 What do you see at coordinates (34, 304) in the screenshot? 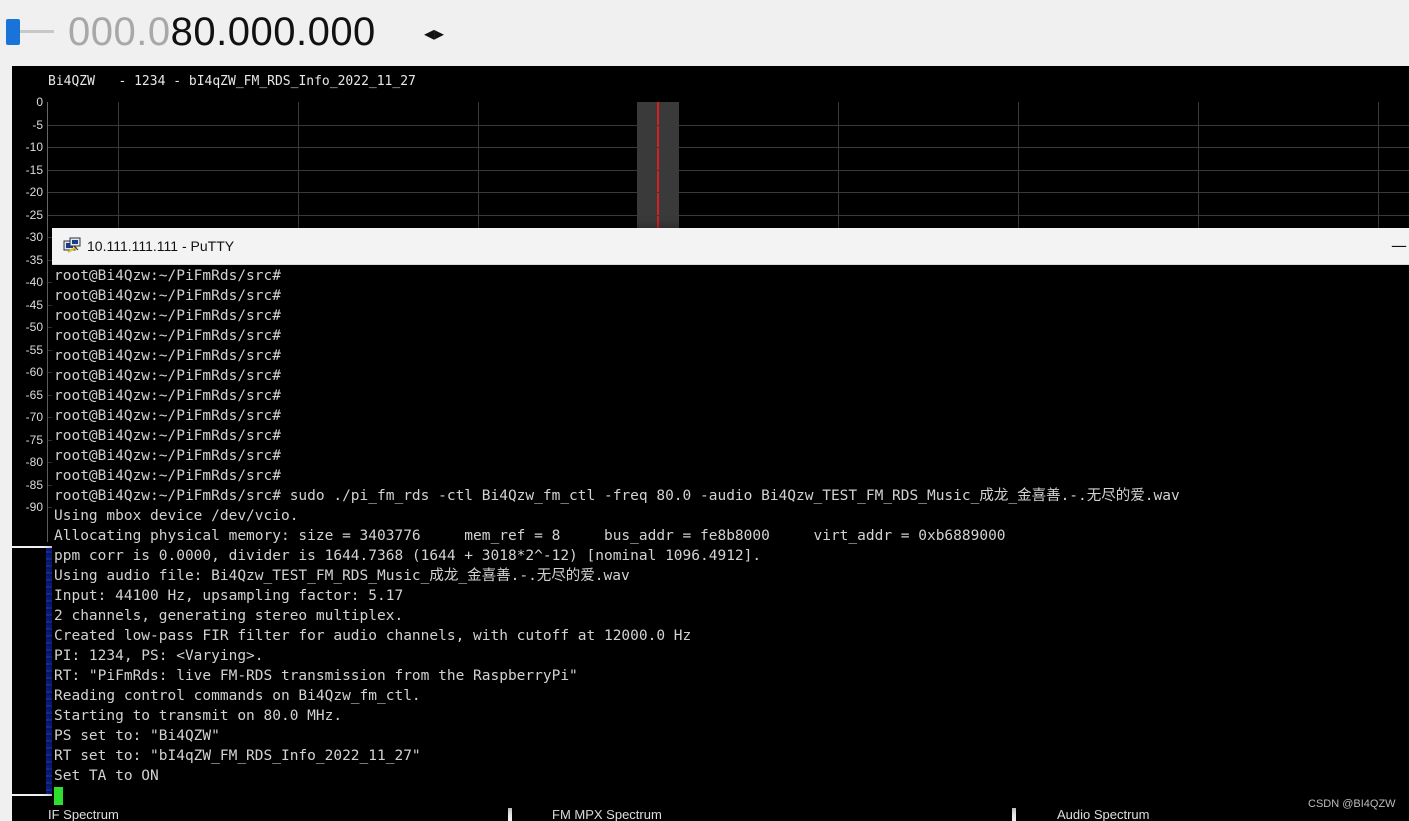
I see `y-tick-label: -45` at bounding box center [34, 304].